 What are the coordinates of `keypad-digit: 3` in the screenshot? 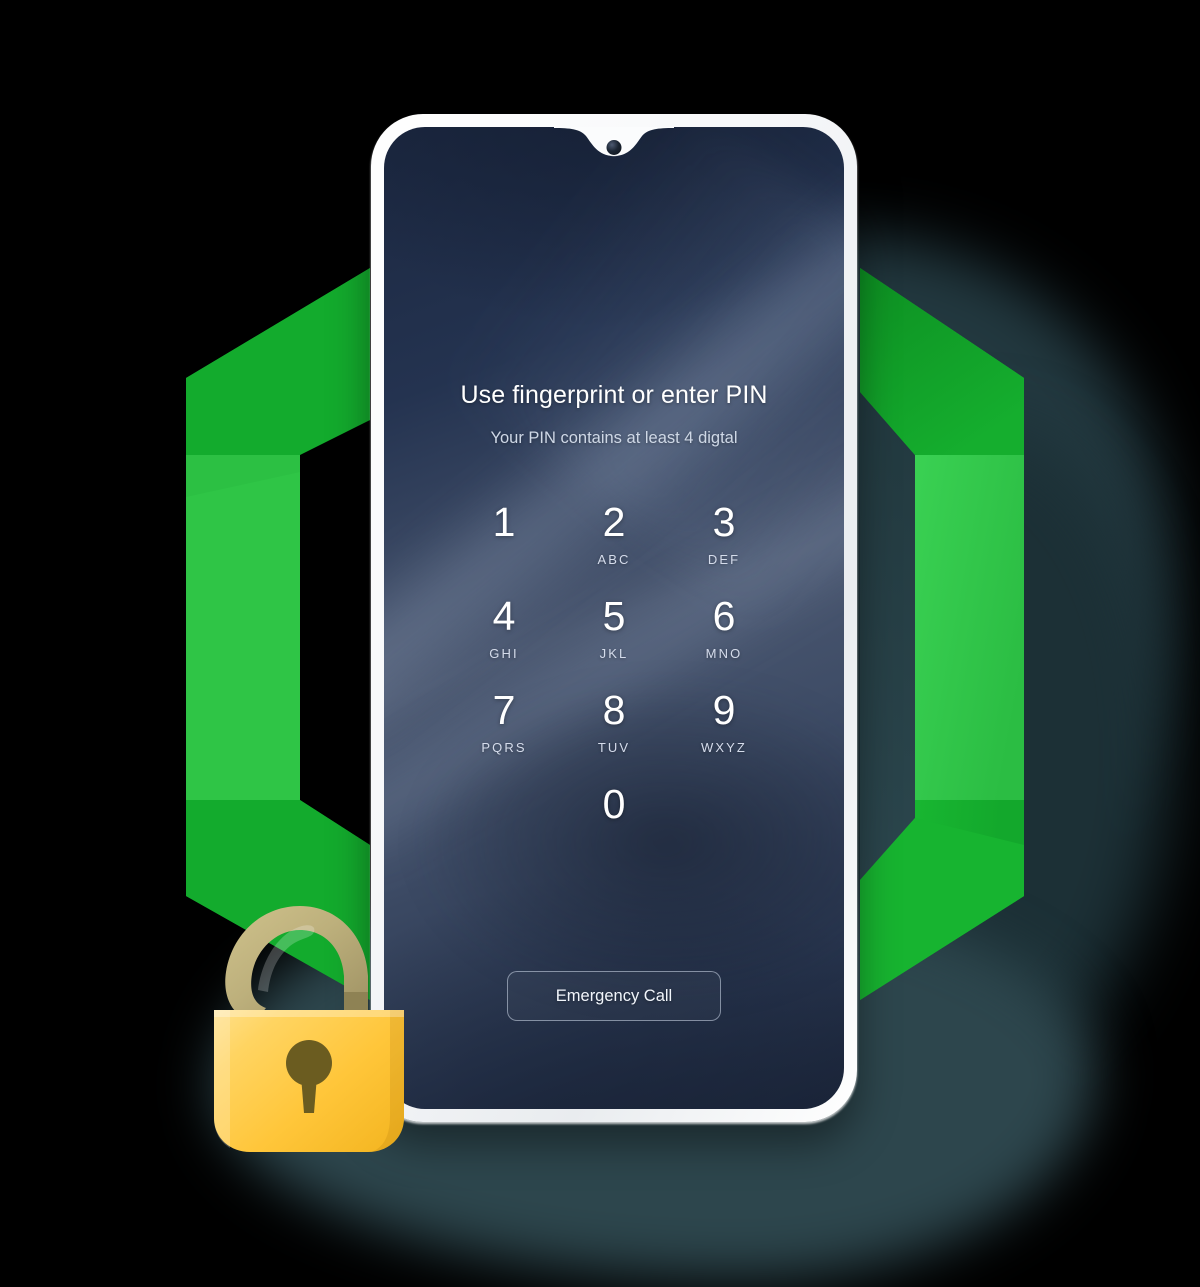 It's located at (724, 522).